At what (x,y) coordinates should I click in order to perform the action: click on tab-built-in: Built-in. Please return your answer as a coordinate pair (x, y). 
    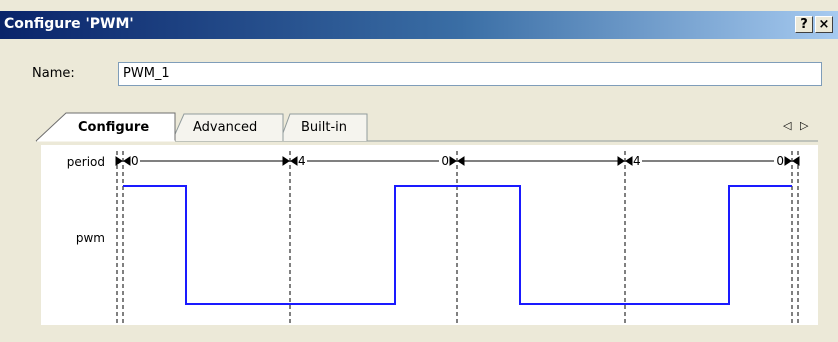
    Looking at the image, I should click on (324, 127).